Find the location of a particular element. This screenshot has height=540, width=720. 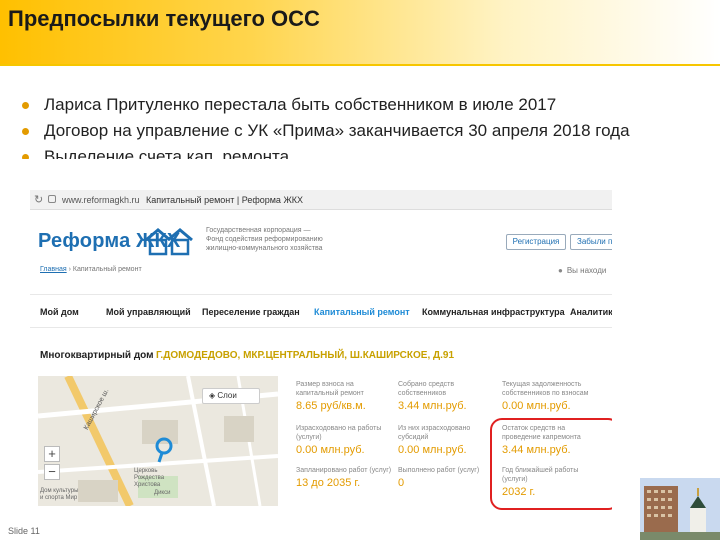

url-text: www.reformagkh.ru is located at coordinates (101, 200).